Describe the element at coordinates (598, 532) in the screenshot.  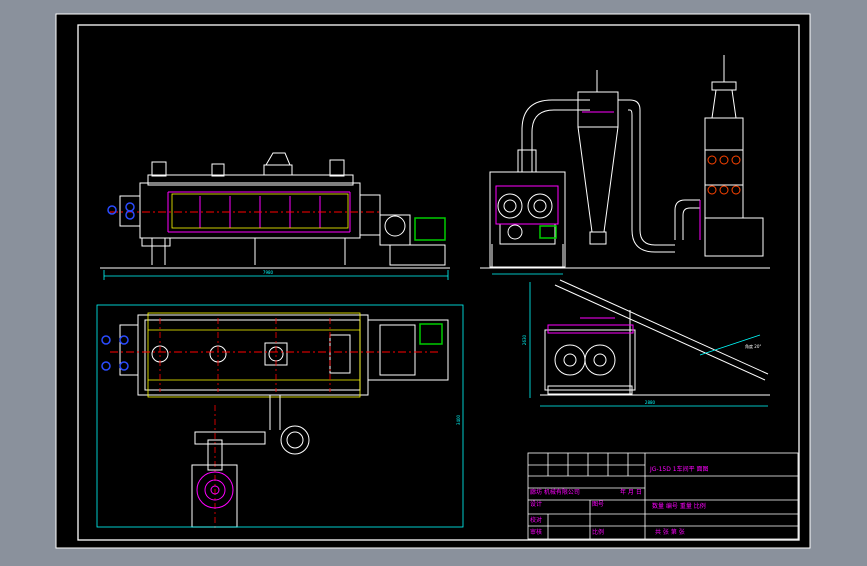
I see `title-block-scale: 比例` at that location.